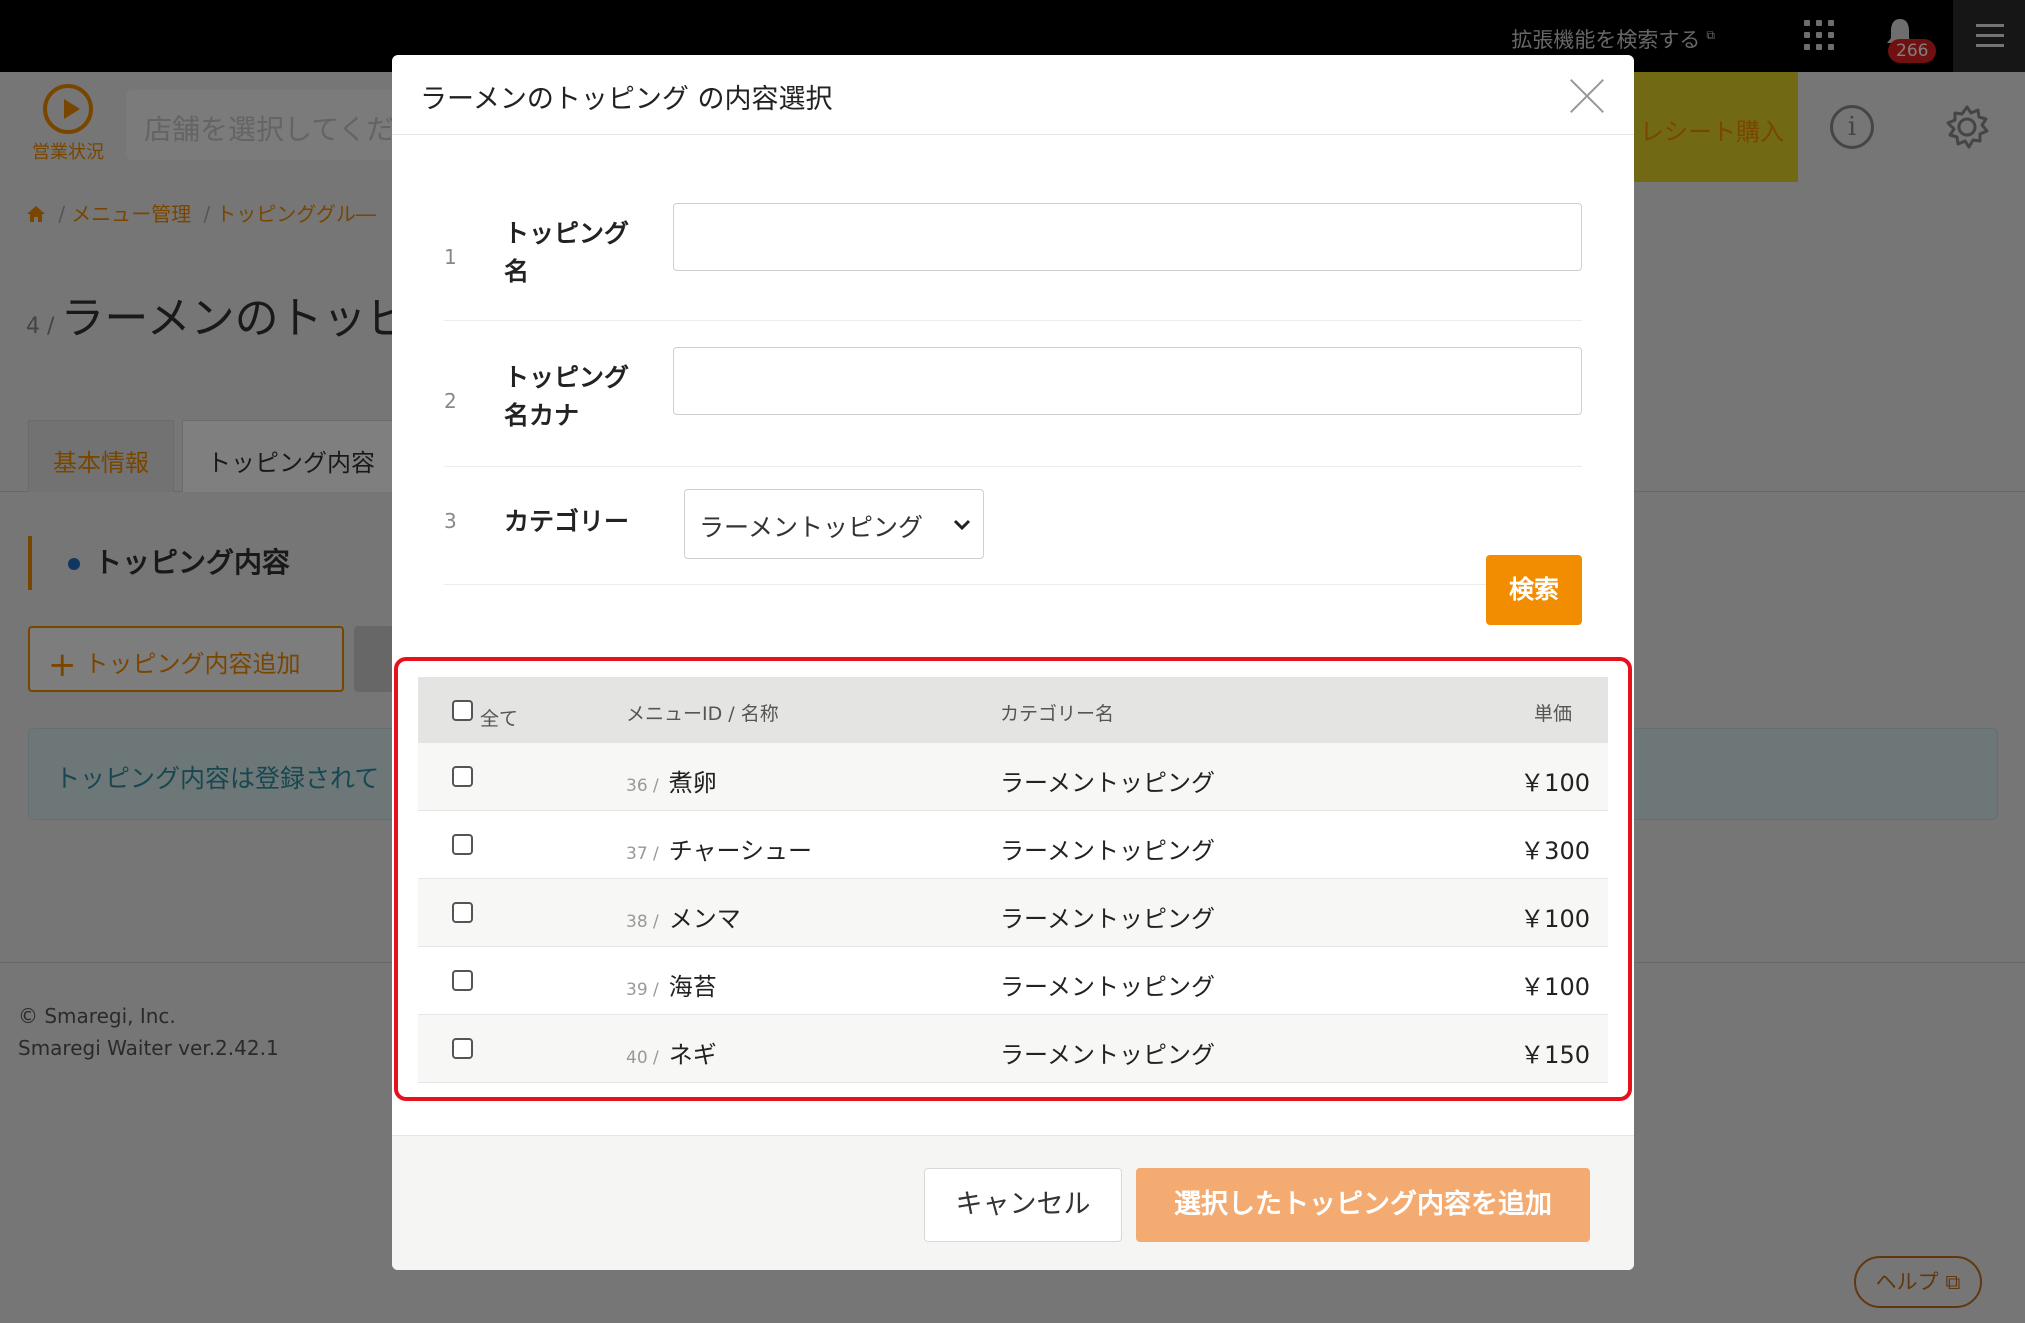  What do you see at coordinates (450, 521) in the screenshot?
I see `field-number: 3` at bounding box center [450, 521].